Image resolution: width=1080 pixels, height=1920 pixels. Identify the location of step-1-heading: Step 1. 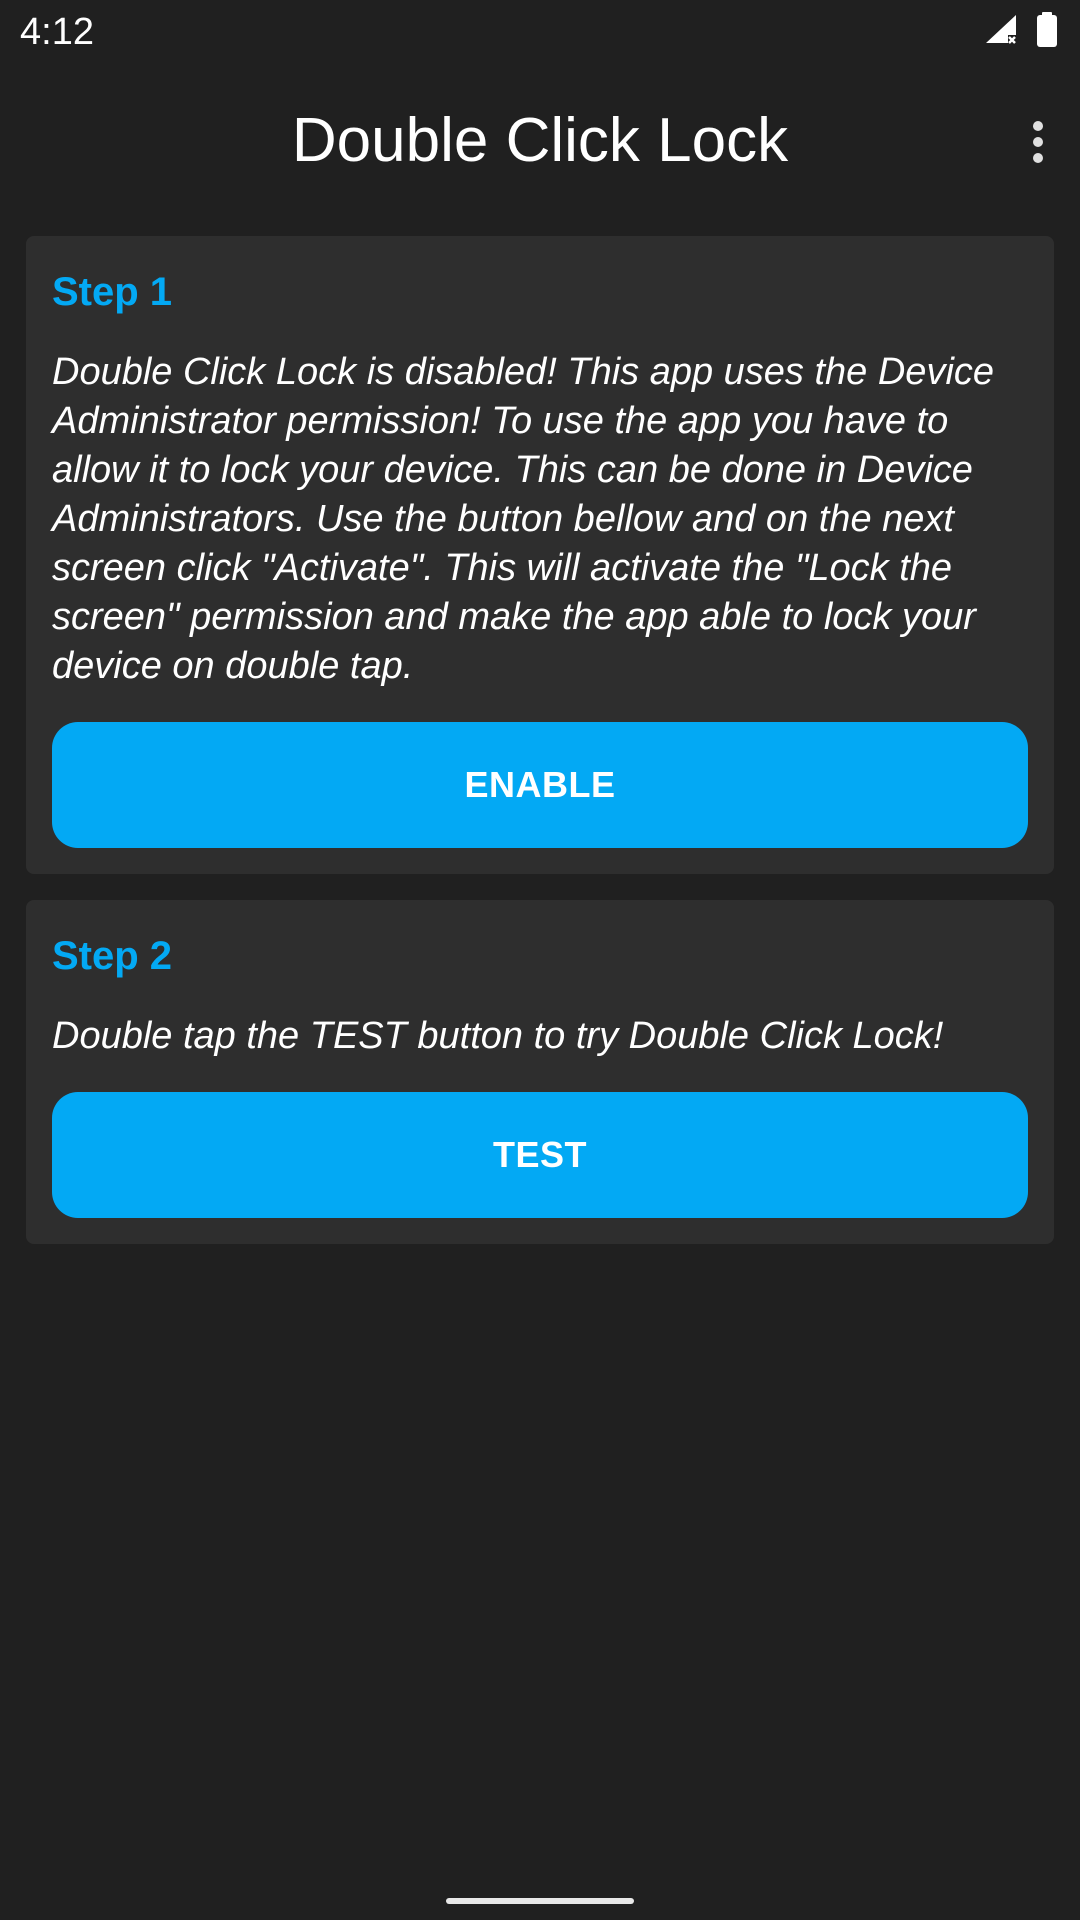
(112, 292).